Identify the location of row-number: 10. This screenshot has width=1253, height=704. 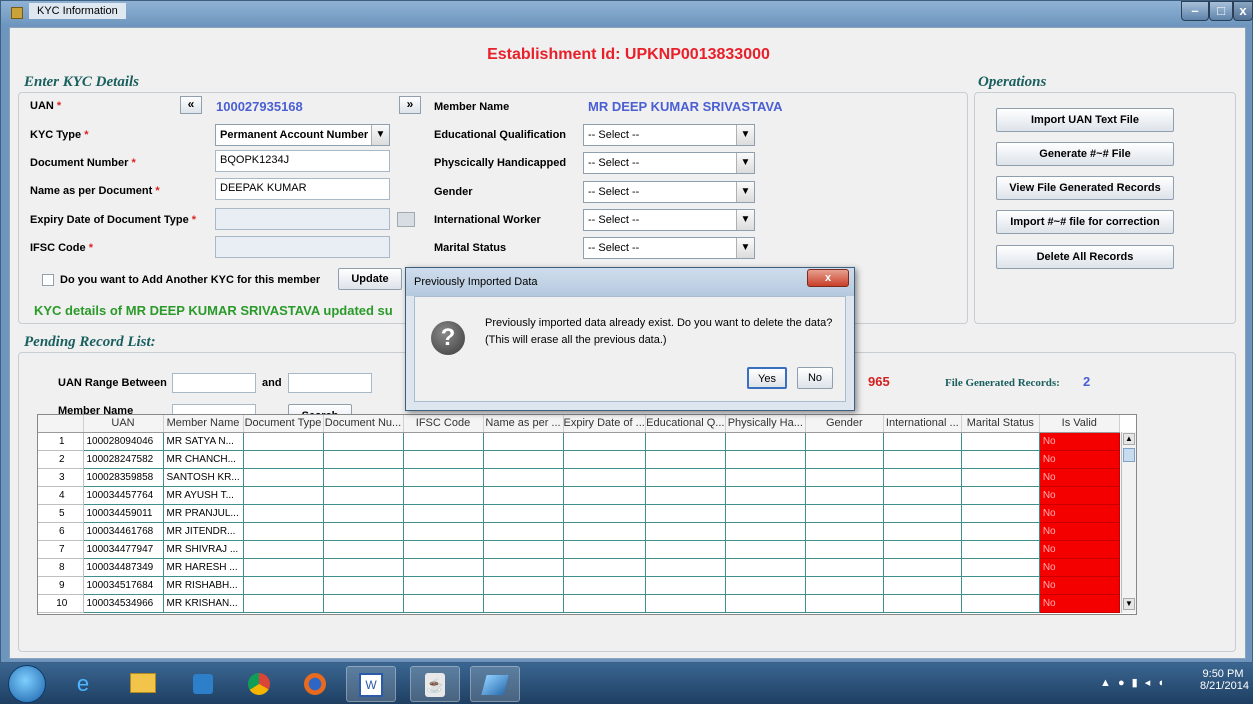
(61, 603).